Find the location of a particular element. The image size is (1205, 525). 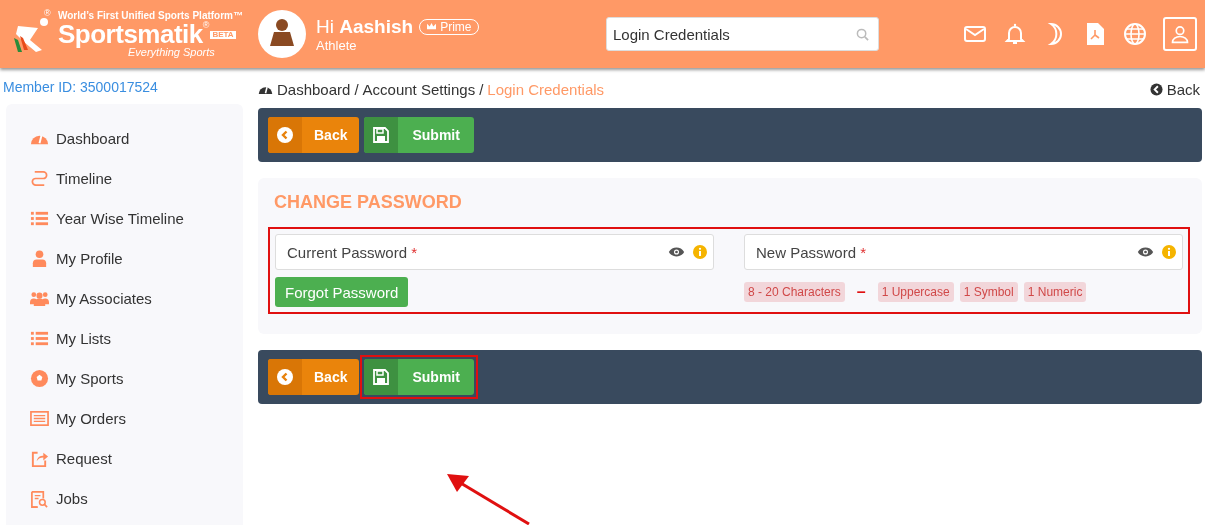

dash: – is located at coordinates (861, 292).